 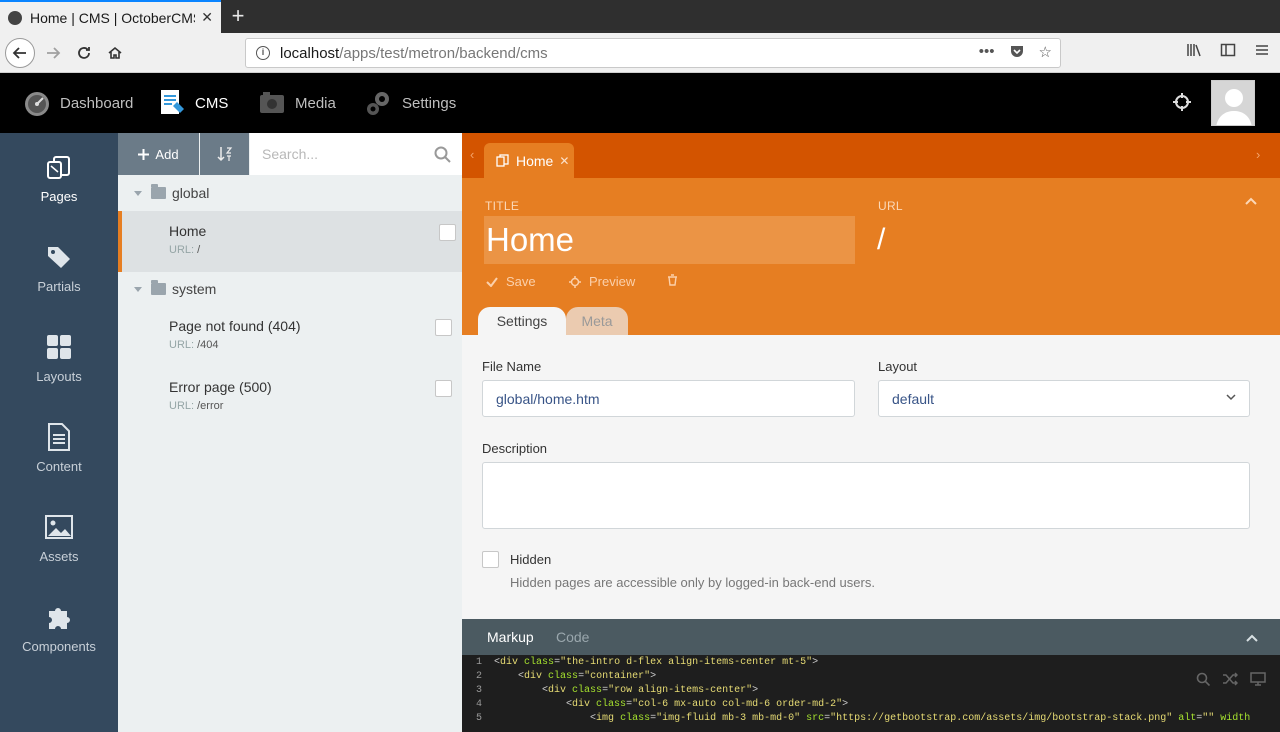 What do you see at coordinates (987, 53) in the screenshot?
I see `more-actions-icon: •••` at bounding box center [987, 53].